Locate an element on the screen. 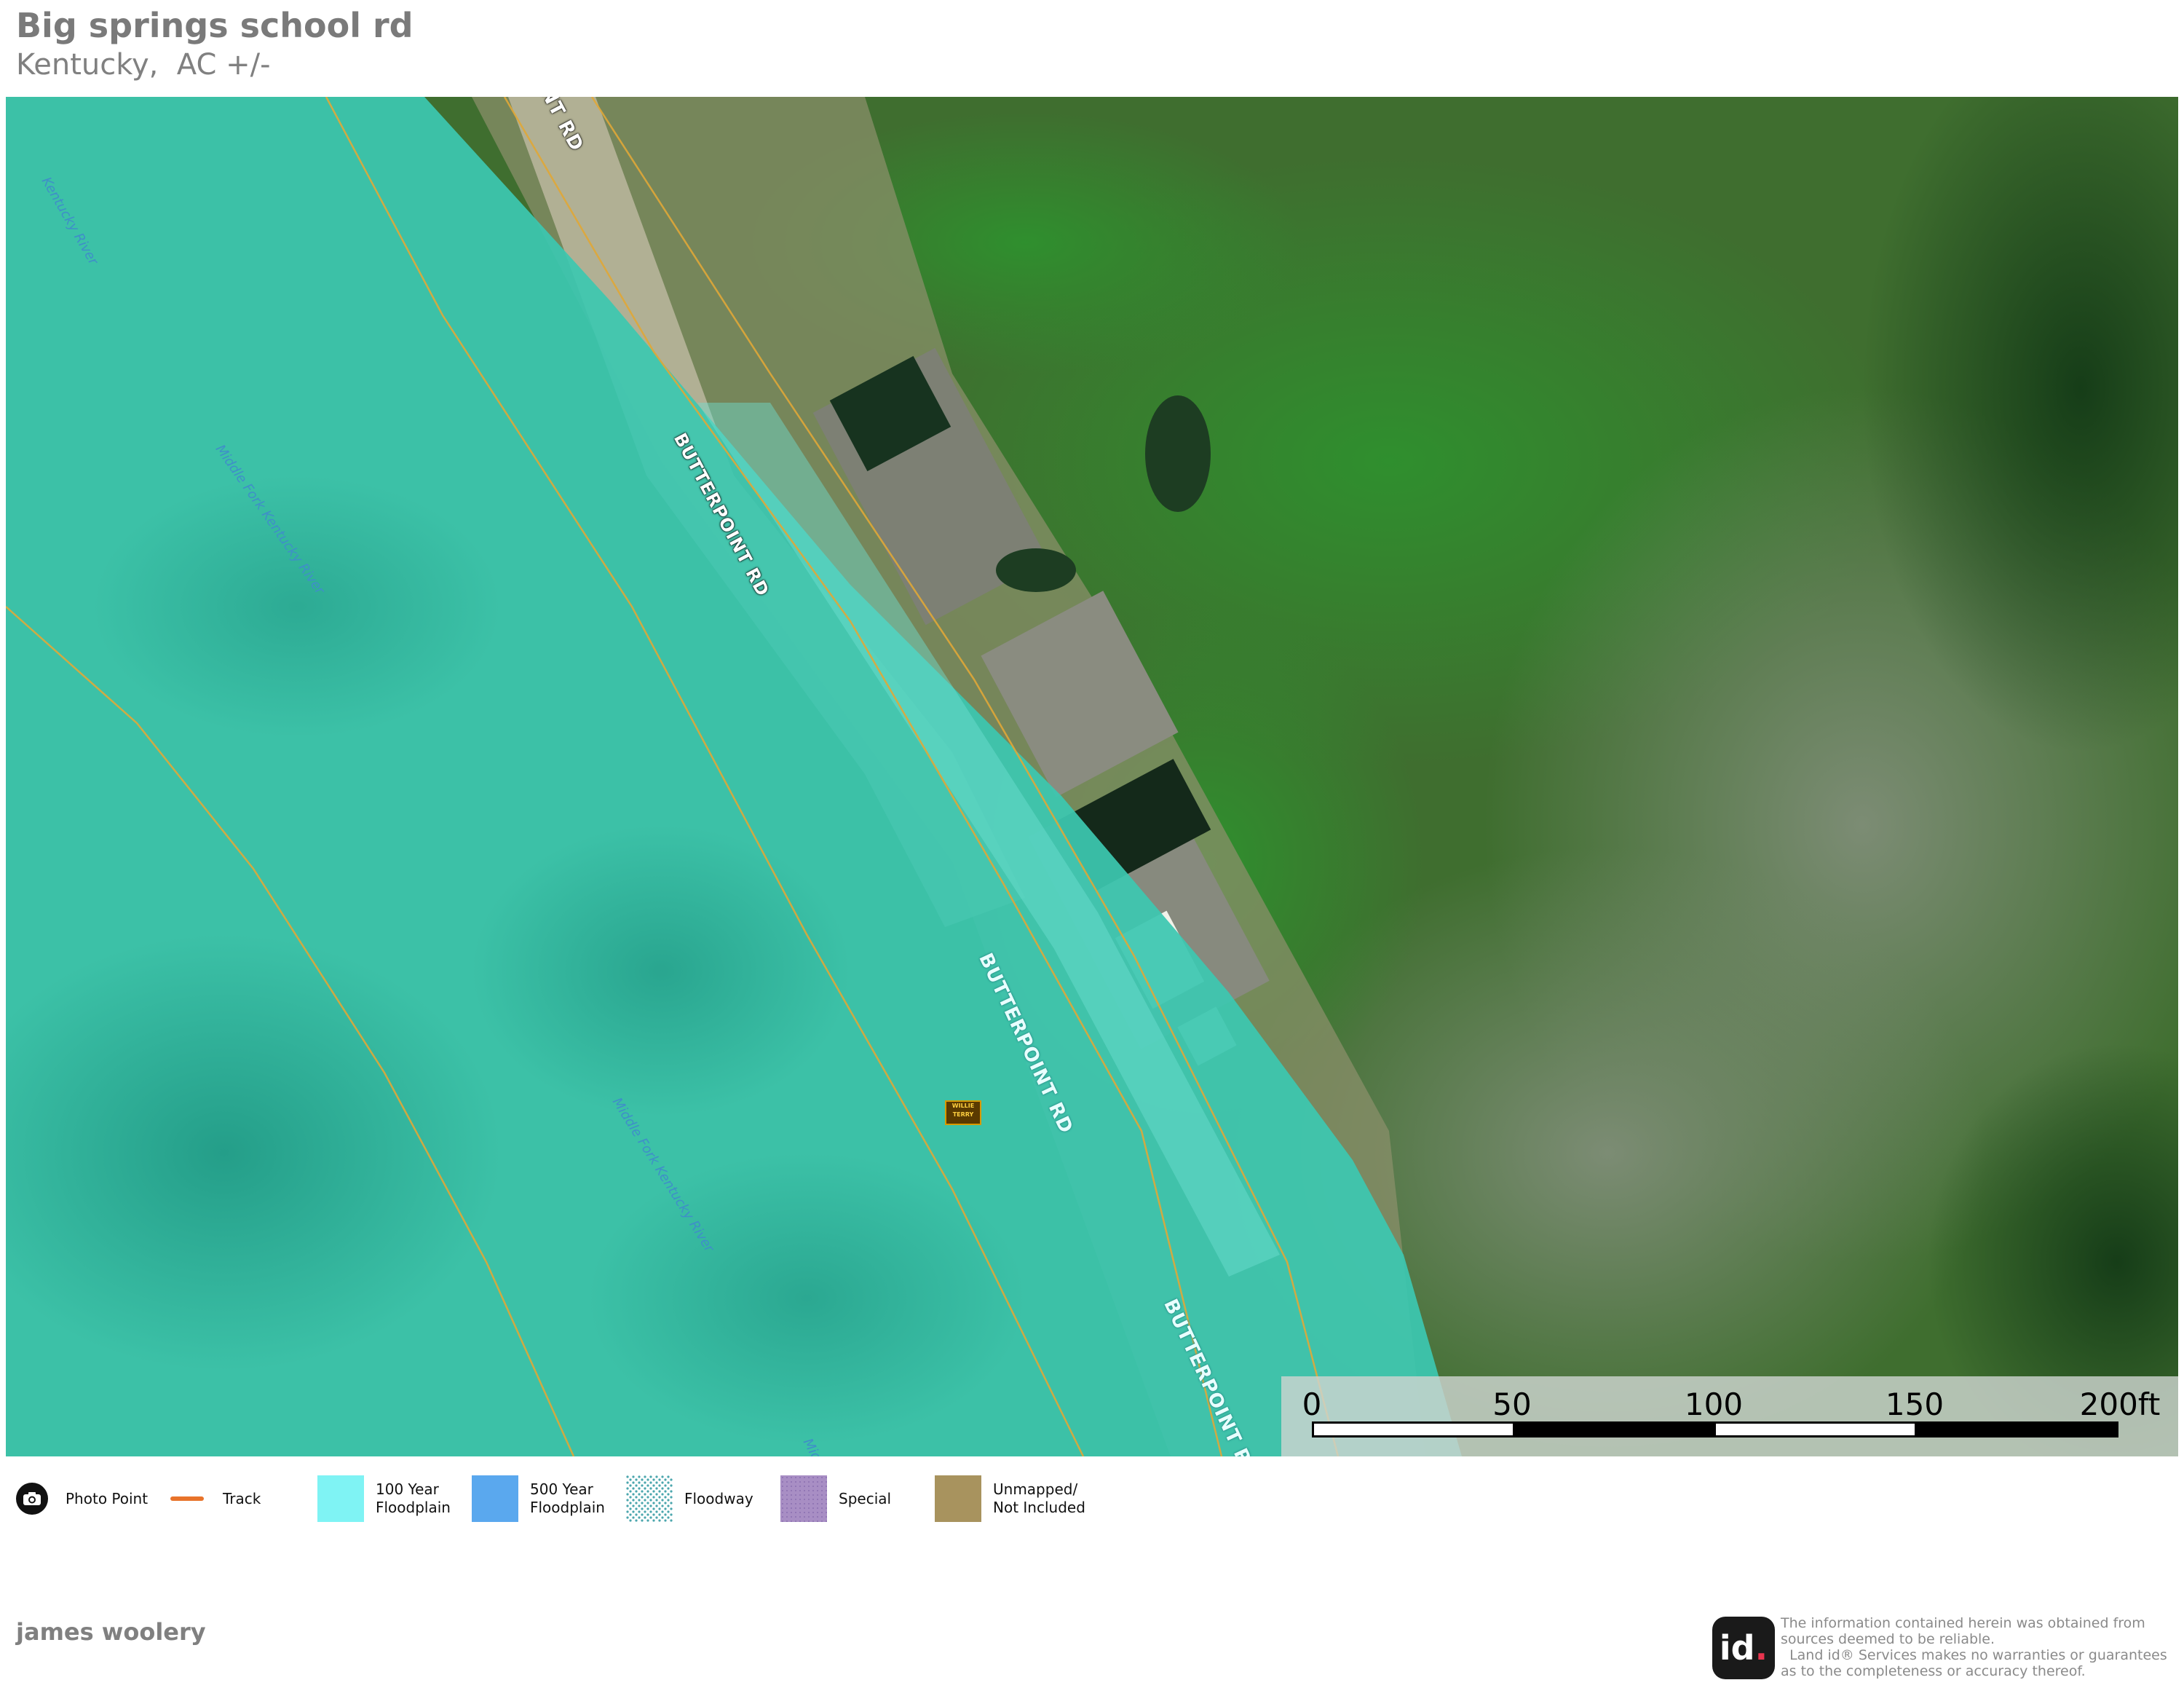 Image resolution: width=2184 pixels, height=1688 pixels. map-subtitle: Kentucky, AC +/- is located at coordinates (143, 65).